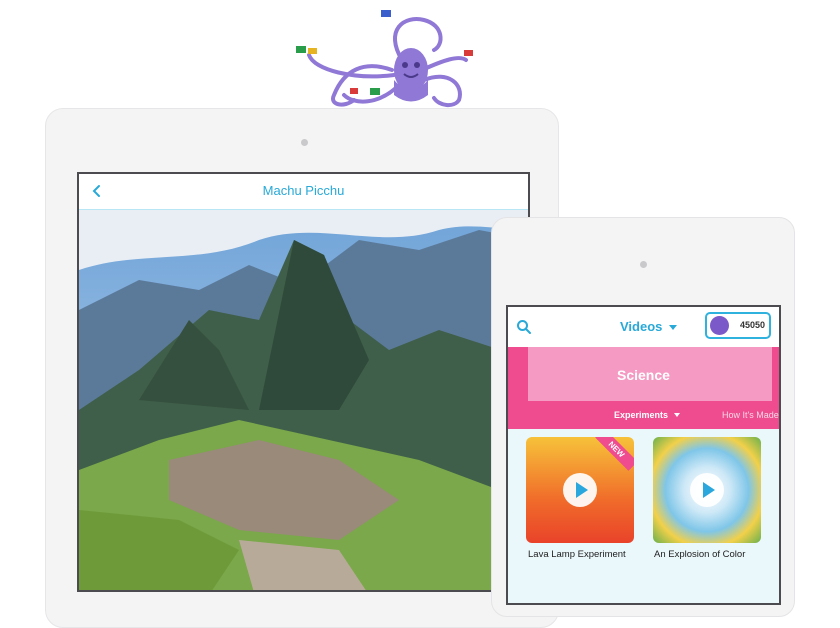 The image size is (840, 628). I want to click on video-title: An Explosion of Color, so click(699, 554).